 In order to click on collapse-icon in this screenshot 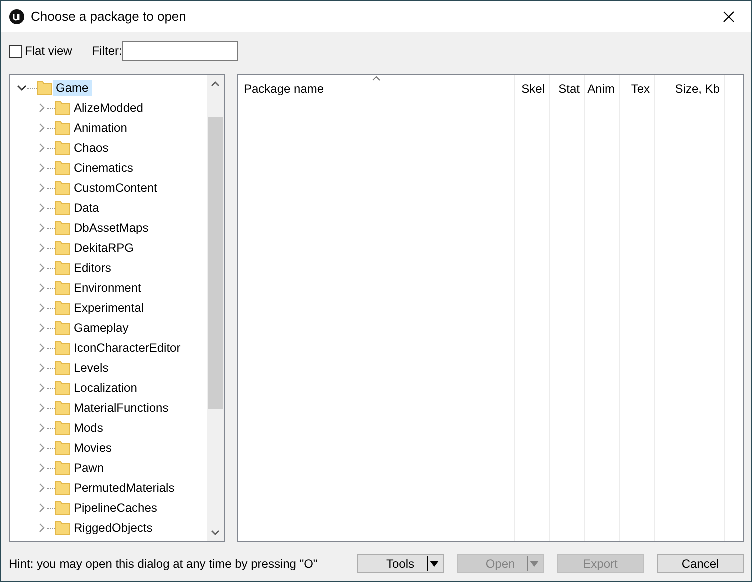, I will do `click(22, 88)`.